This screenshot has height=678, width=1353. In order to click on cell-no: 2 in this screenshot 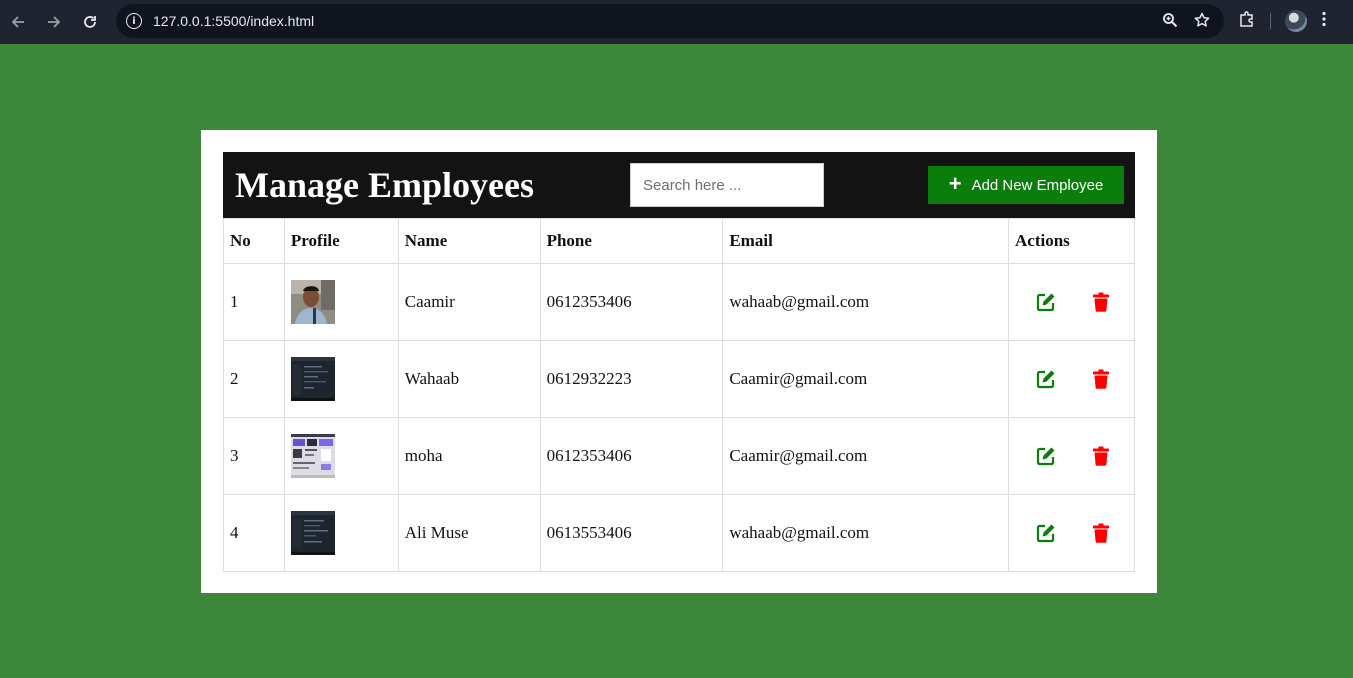, I will do `click(254, 379)`.